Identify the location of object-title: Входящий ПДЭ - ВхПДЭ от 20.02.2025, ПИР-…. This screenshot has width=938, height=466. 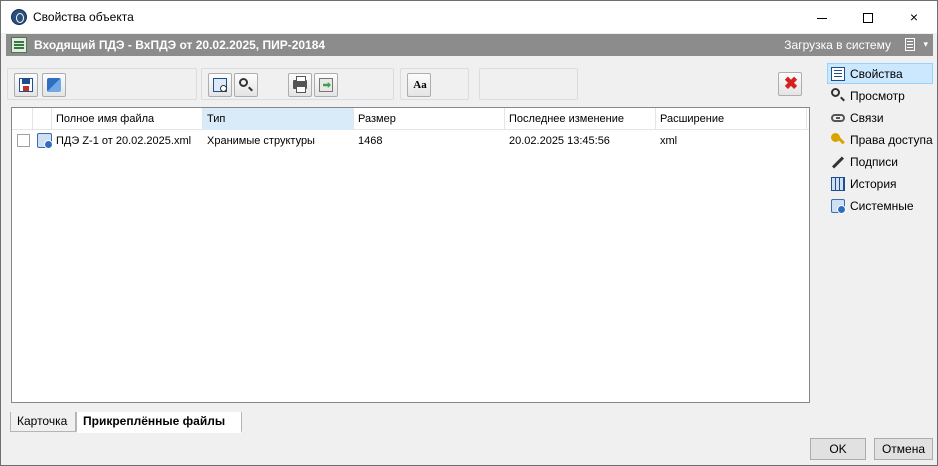
(180, 45).